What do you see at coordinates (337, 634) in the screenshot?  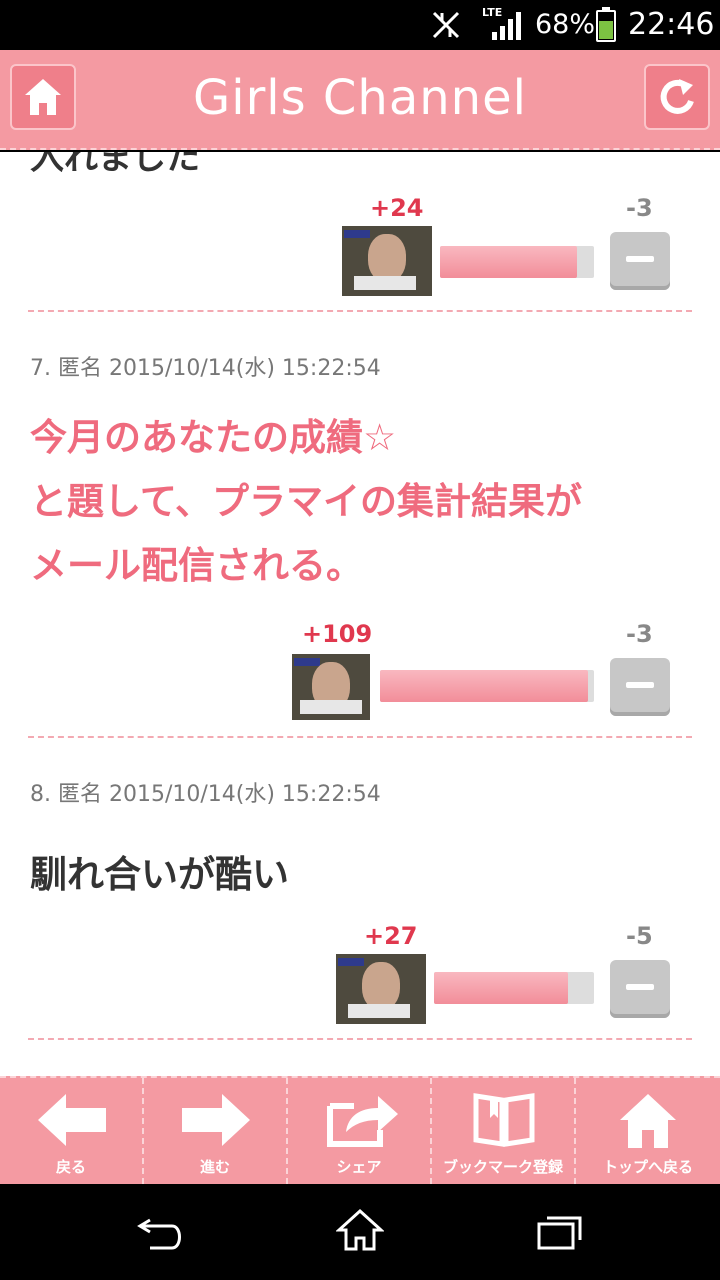 I see `plus-count: +109` at bounding box center [337, 634].